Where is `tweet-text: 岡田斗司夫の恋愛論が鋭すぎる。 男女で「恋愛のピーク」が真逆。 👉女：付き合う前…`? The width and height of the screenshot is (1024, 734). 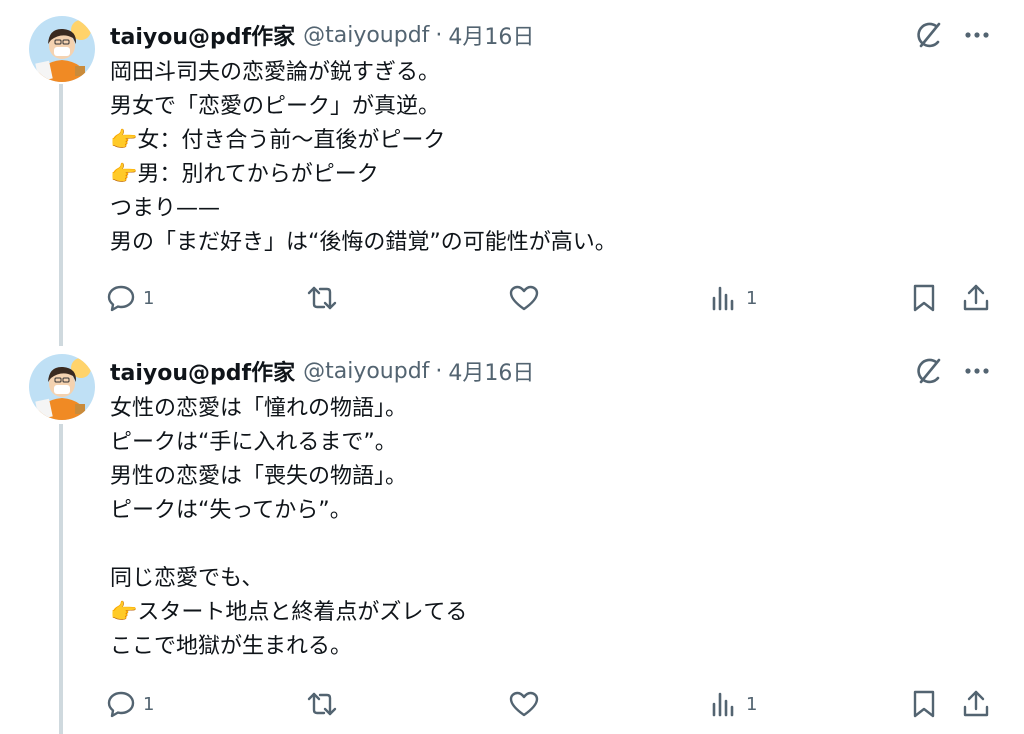
tweet-text: 岡田斗司夫の恋愛論が鋭すぎる。 男女で「恋愛のピーク」が真逆。 👉女：付き合う前… is located at coordinates (363, 157).